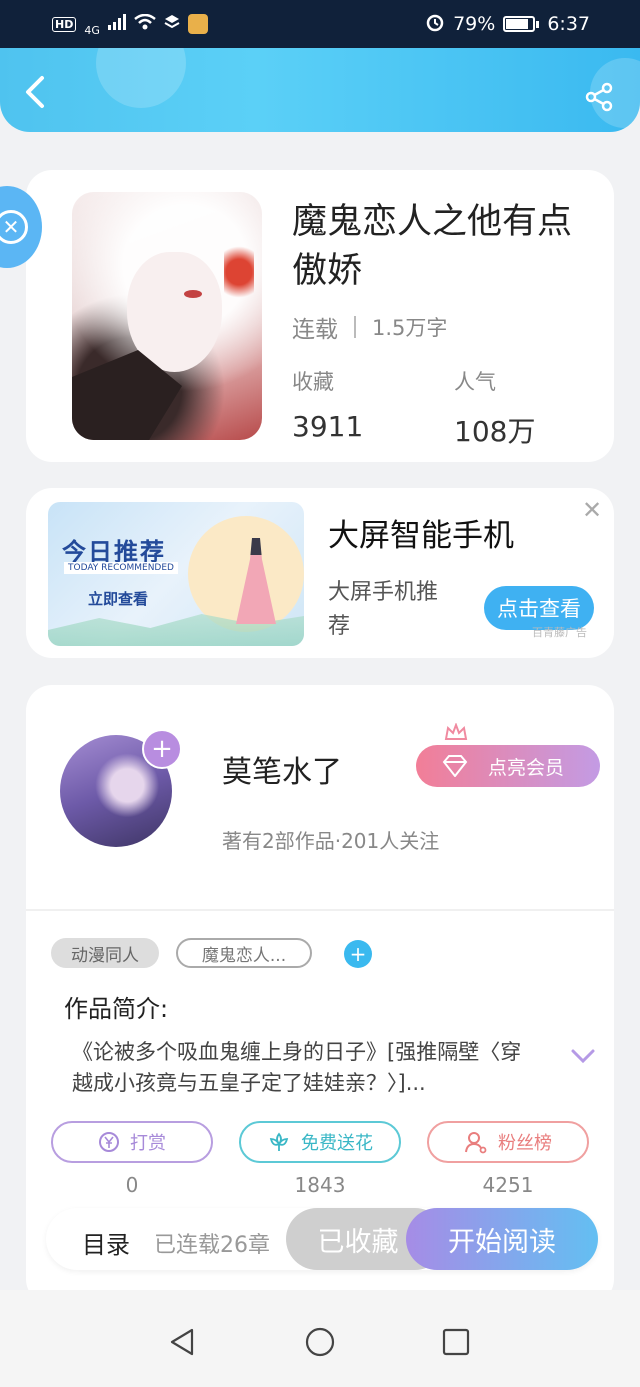 This screenshot has width=640, height=1387. What do you see at coordinates (331, 841) in the screenshot?
I see `author-info: 著有2部作品·201人关注` at bounding box center [331, 841].